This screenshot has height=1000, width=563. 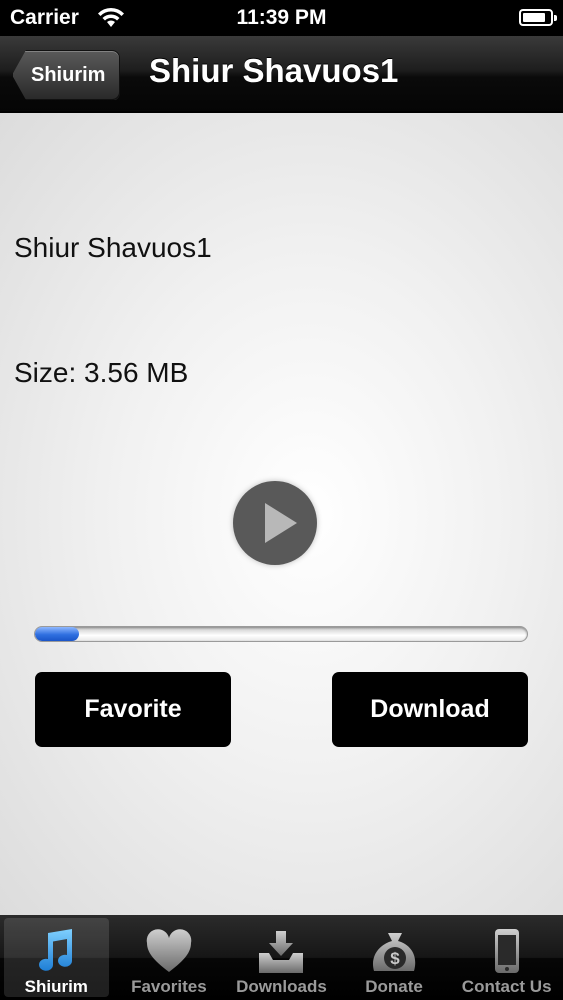 What do you see at coordinates (274, 70) in the screenshot?
I see `page-title: Shiur Shavuos1` at bounding box center [274, 70].